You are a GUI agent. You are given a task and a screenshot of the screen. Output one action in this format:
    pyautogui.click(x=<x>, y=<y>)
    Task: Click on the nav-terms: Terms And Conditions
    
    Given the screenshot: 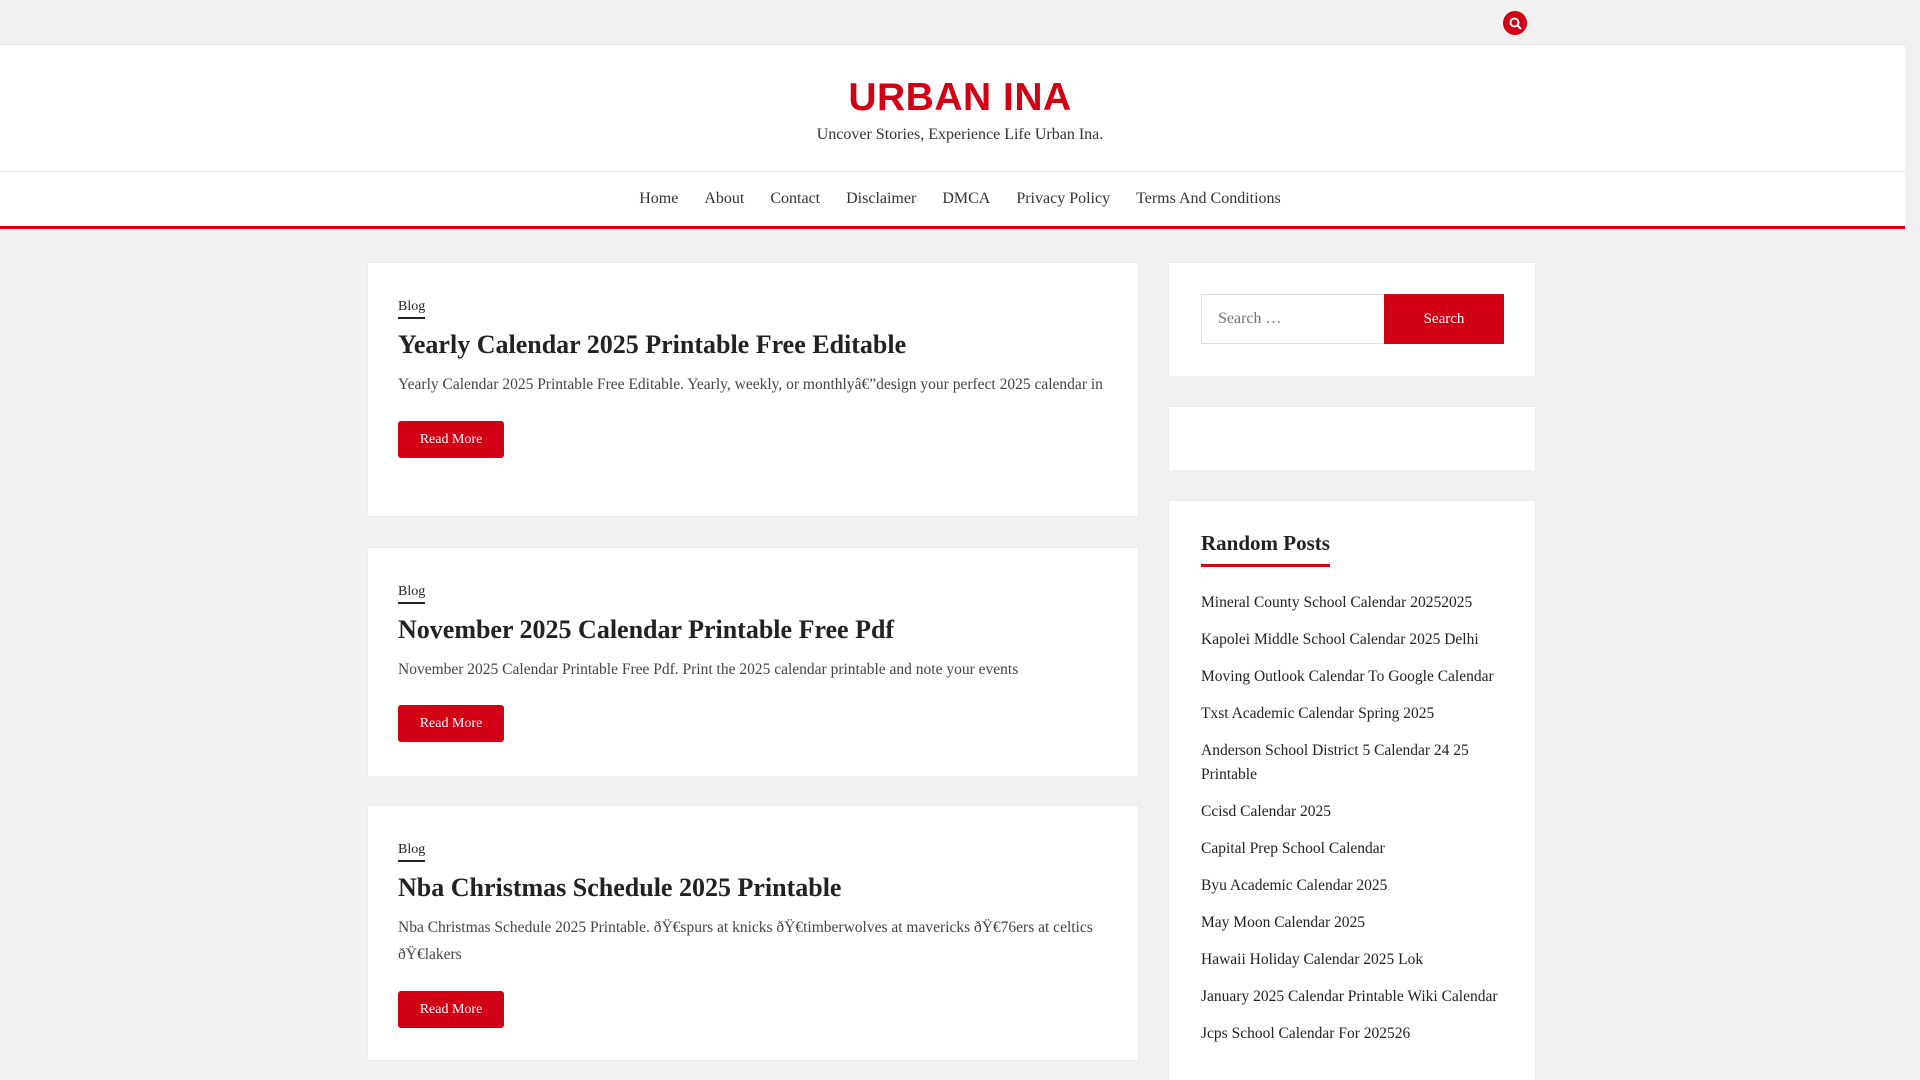 What is the action you would take?
    pyautogui.click(x=1208, y=199)
    